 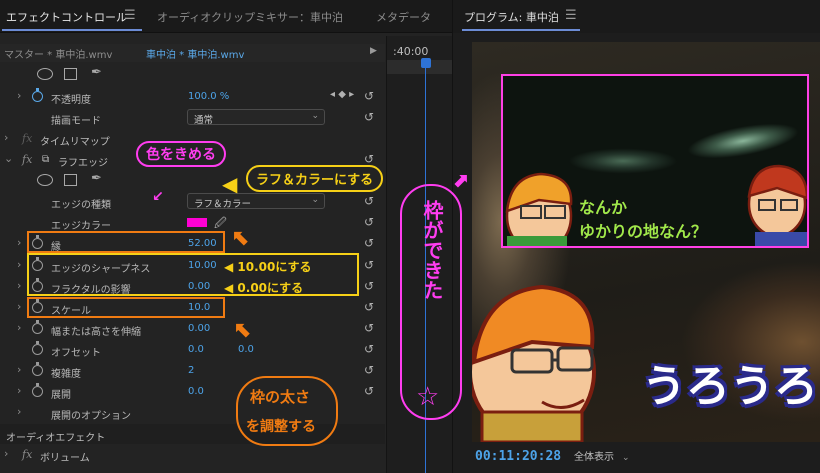 What do you see at coordinates (730, 386) in the screenshot?
I see `caption-big-text: うろうろ` at bounding box center [730, 386].